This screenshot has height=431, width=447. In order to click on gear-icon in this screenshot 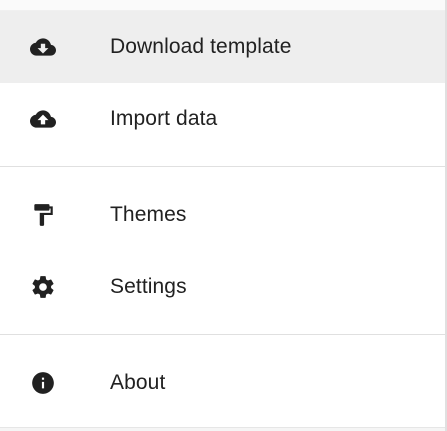, I will do `click(43, 287)`.